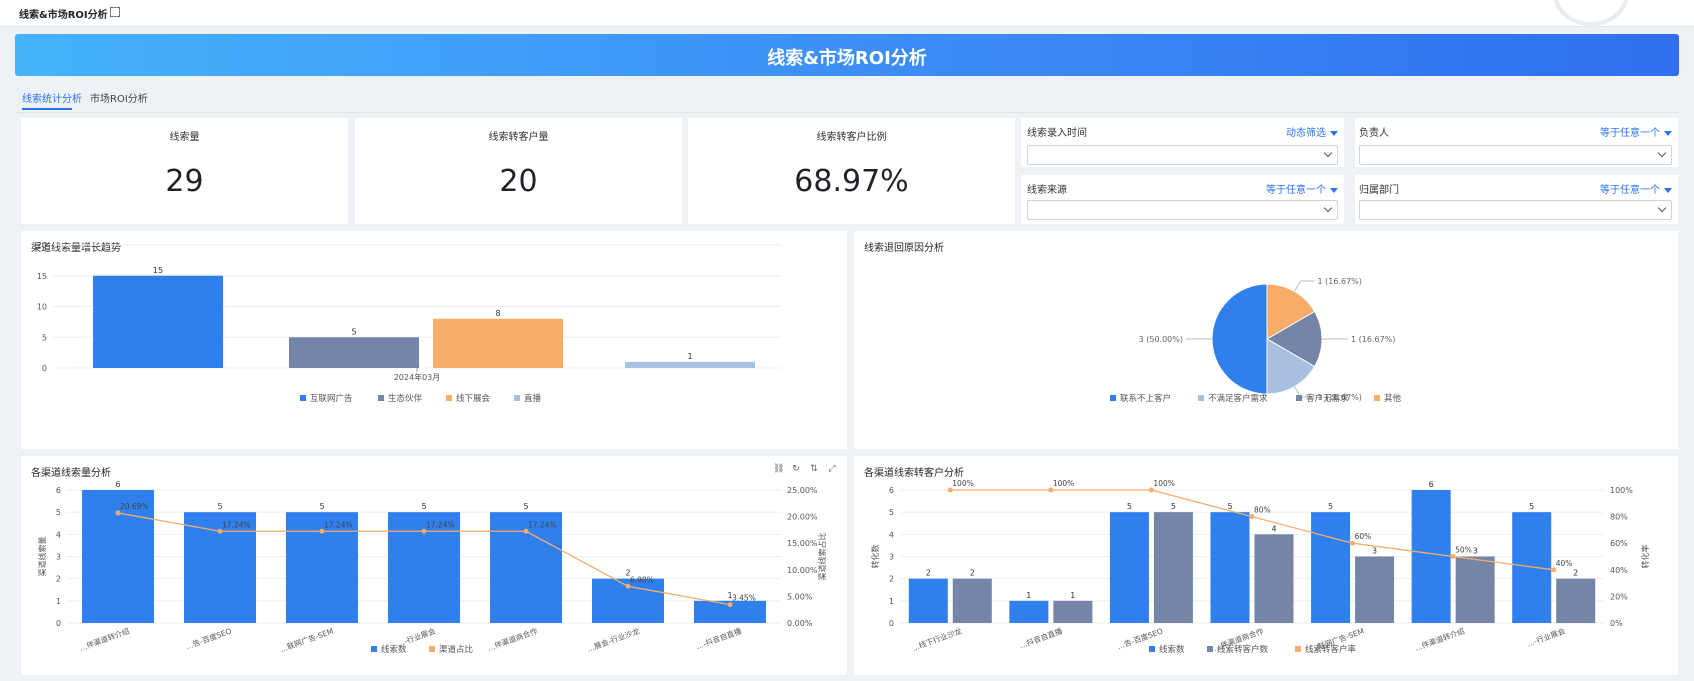 Image resolution: width=1694 pixels, height=681 pixels. I want to click on legend-label: 线索转客户数, so click(1243, 649).